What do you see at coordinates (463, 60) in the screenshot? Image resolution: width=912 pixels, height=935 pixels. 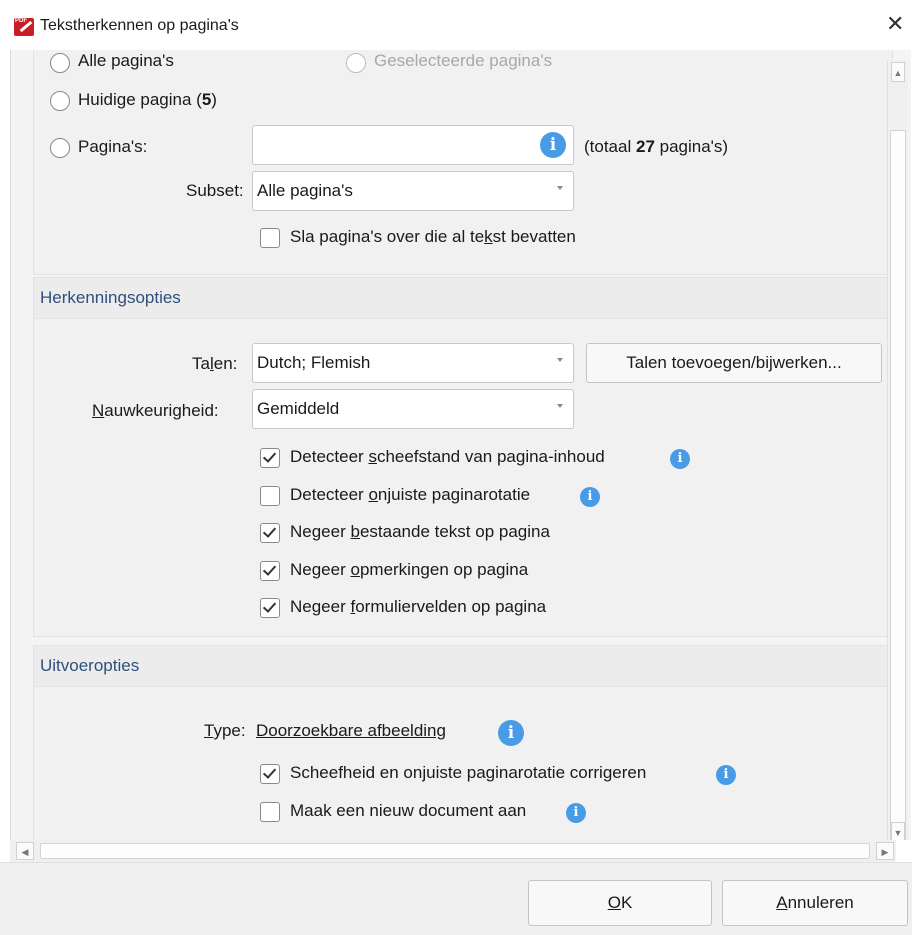 I see `selected-pages-label: Geselecteerde pagina's` at bounding box center [463, 60].